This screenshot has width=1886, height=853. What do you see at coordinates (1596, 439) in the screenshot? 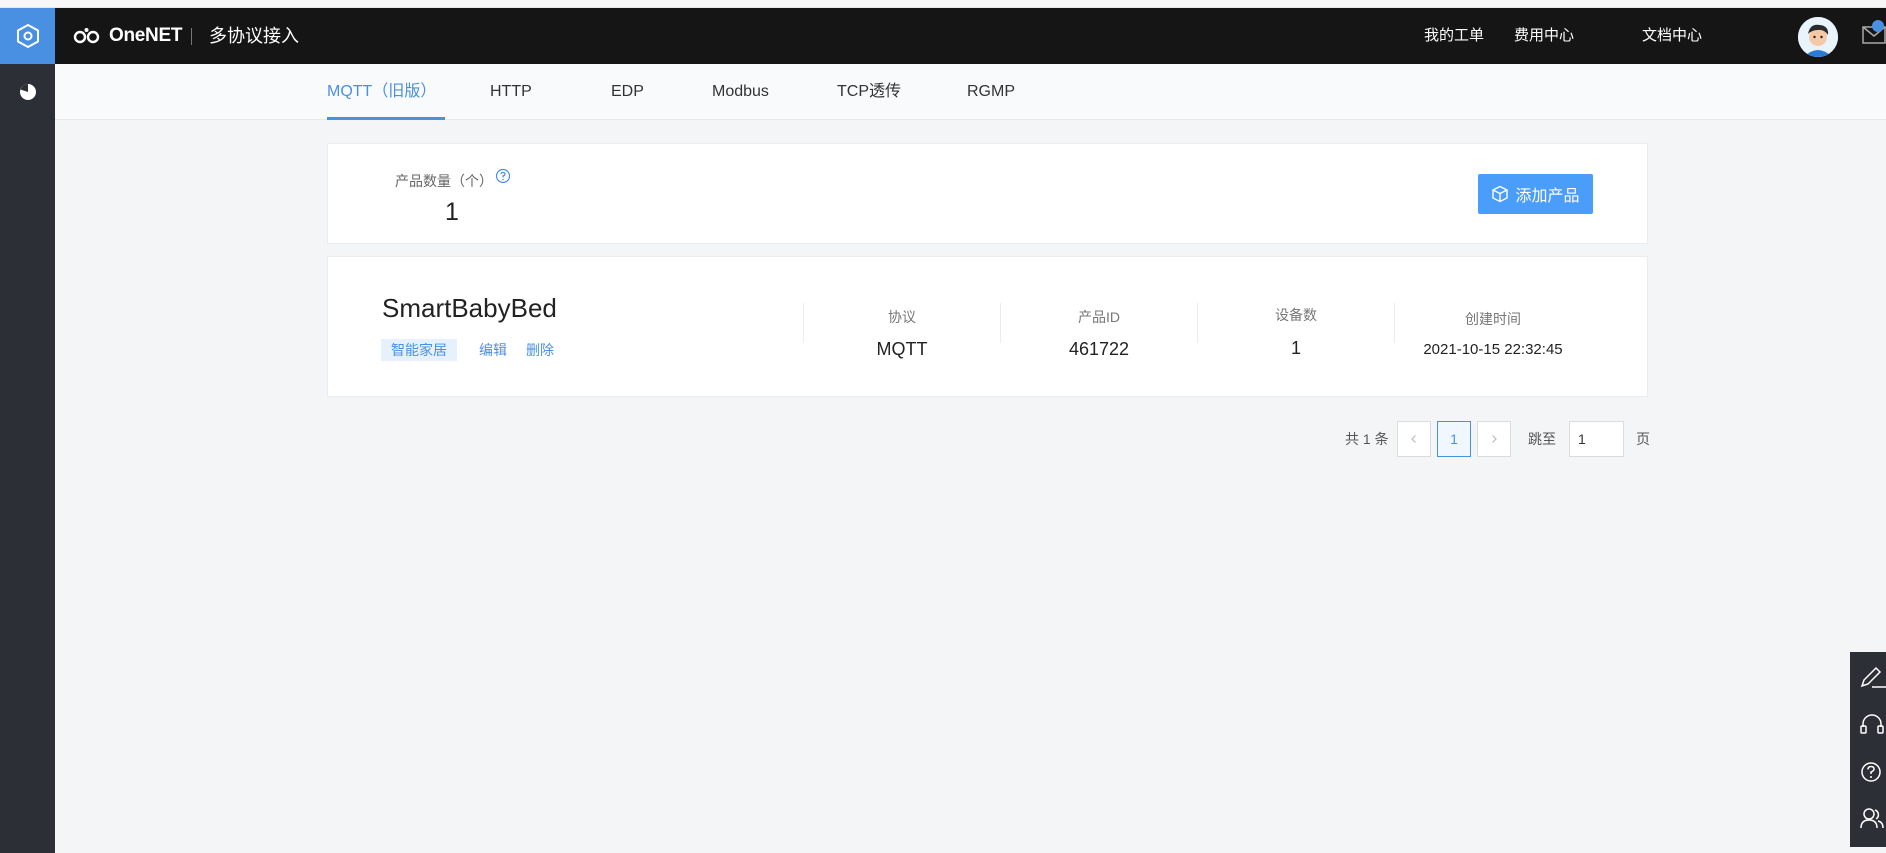
I see `jump-page-input` at bounding box center [1596, 439].